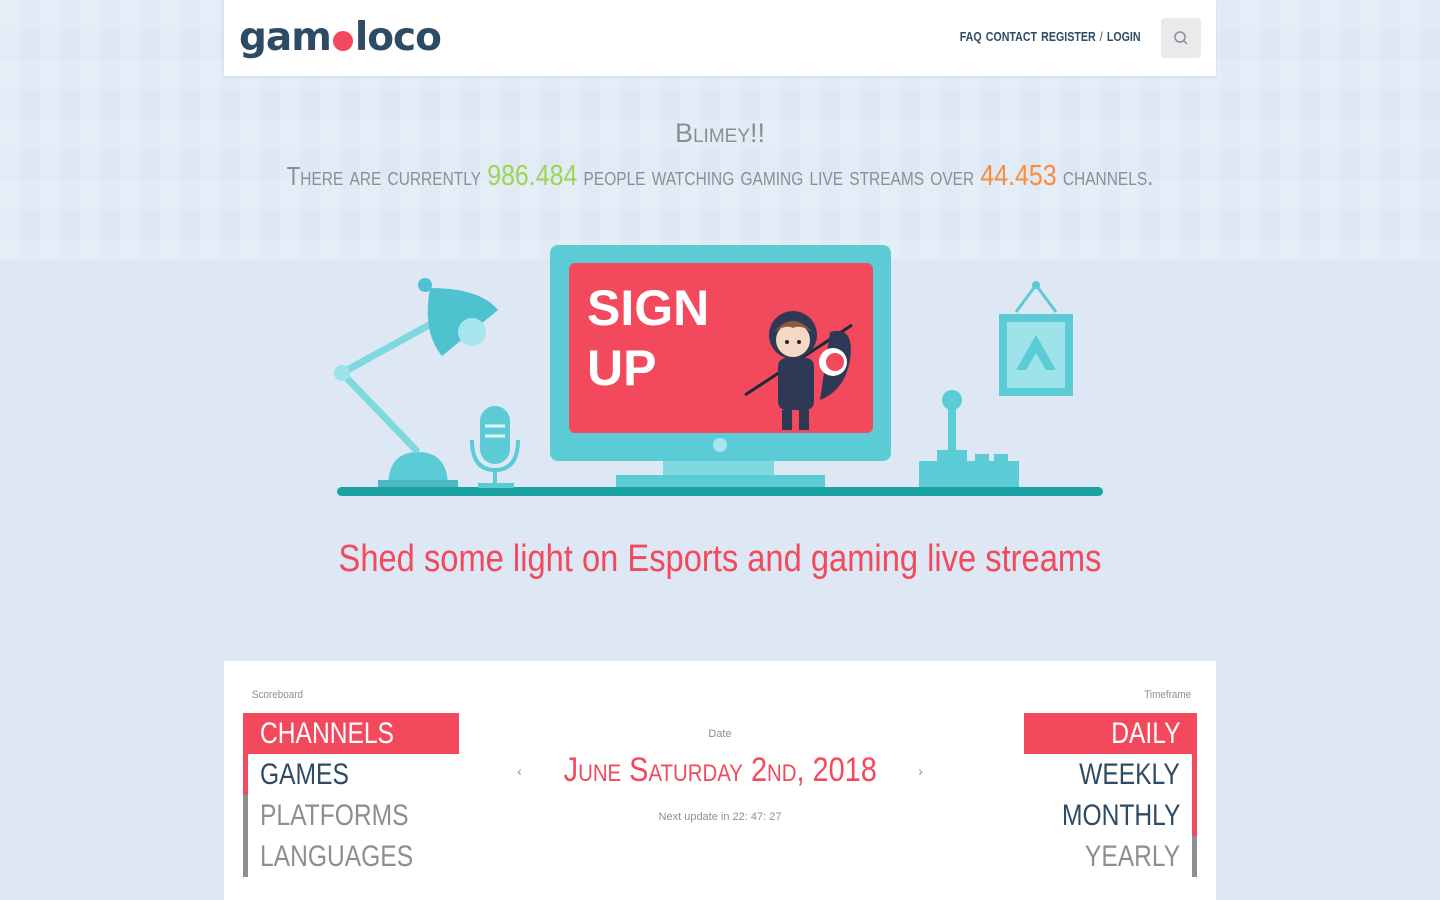 The image size is (1440, 900). What do you see at coordinates (920, 771) in the screenshot?
I see `next-date-button: ›` at bounding box center [920, 771].